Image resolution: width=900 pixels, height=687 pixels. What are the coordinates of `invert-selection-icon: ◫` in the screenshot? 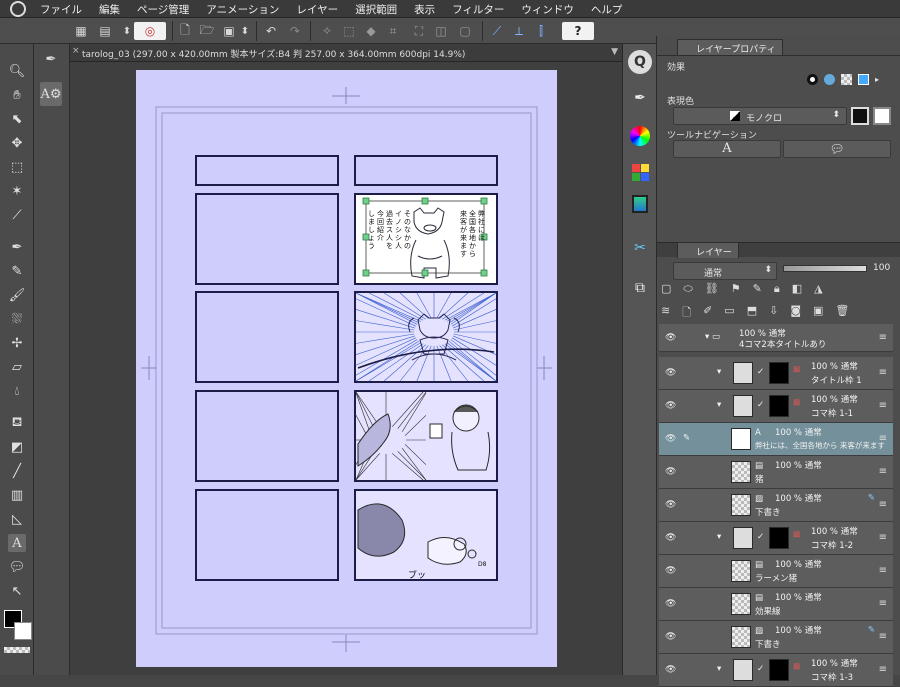 It's located at (441, 31).